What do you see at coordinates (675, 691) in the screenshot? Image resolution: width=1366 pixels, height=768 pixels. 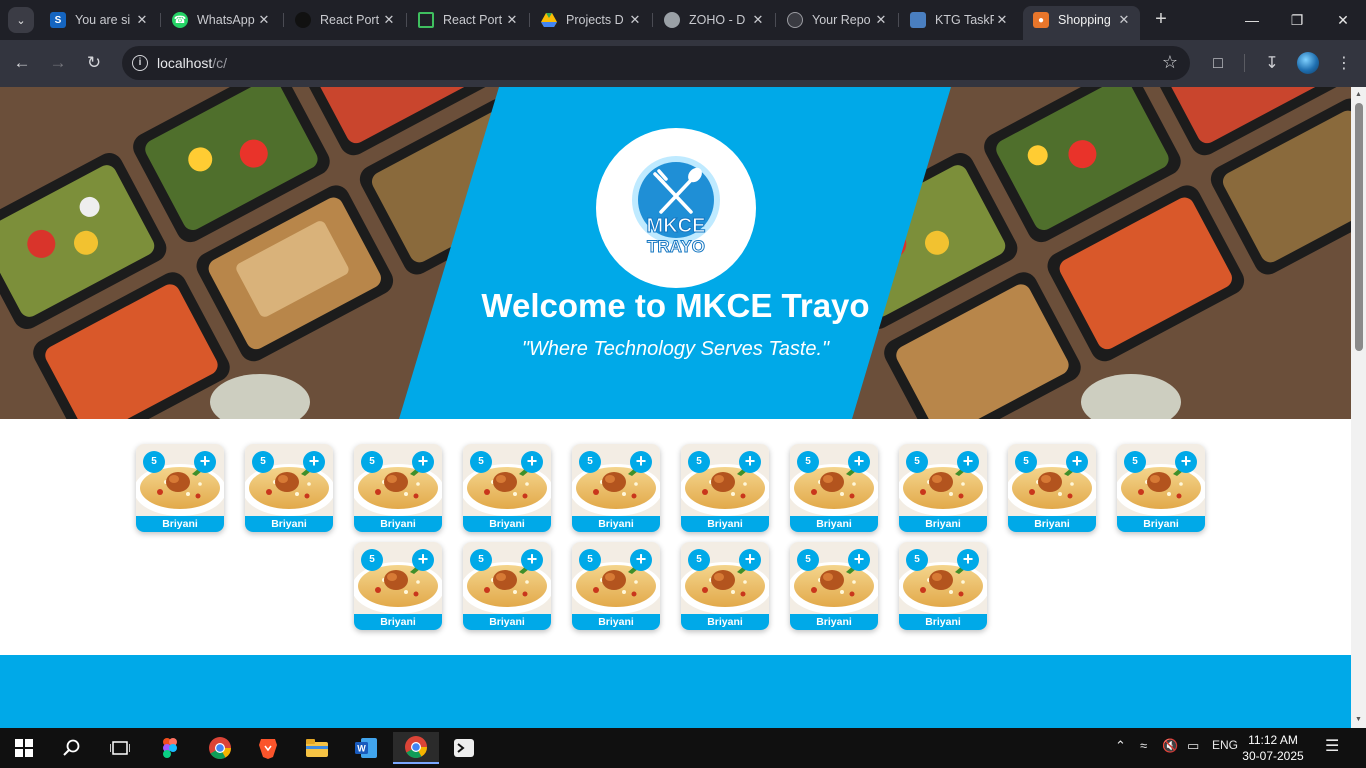 I see `footer-band` at bounding box center [675, 691].